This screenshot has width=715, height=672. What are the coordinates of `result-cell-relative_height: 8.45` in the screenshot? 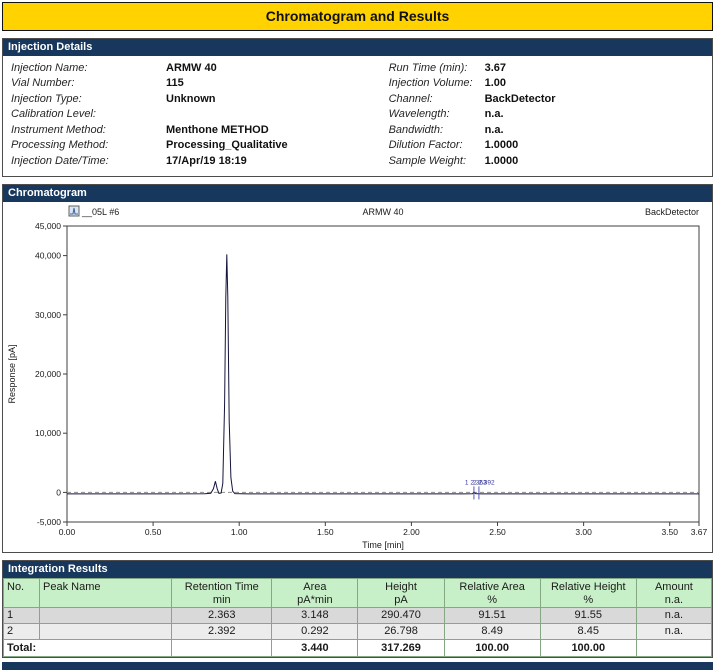 It's located at (588, 631).